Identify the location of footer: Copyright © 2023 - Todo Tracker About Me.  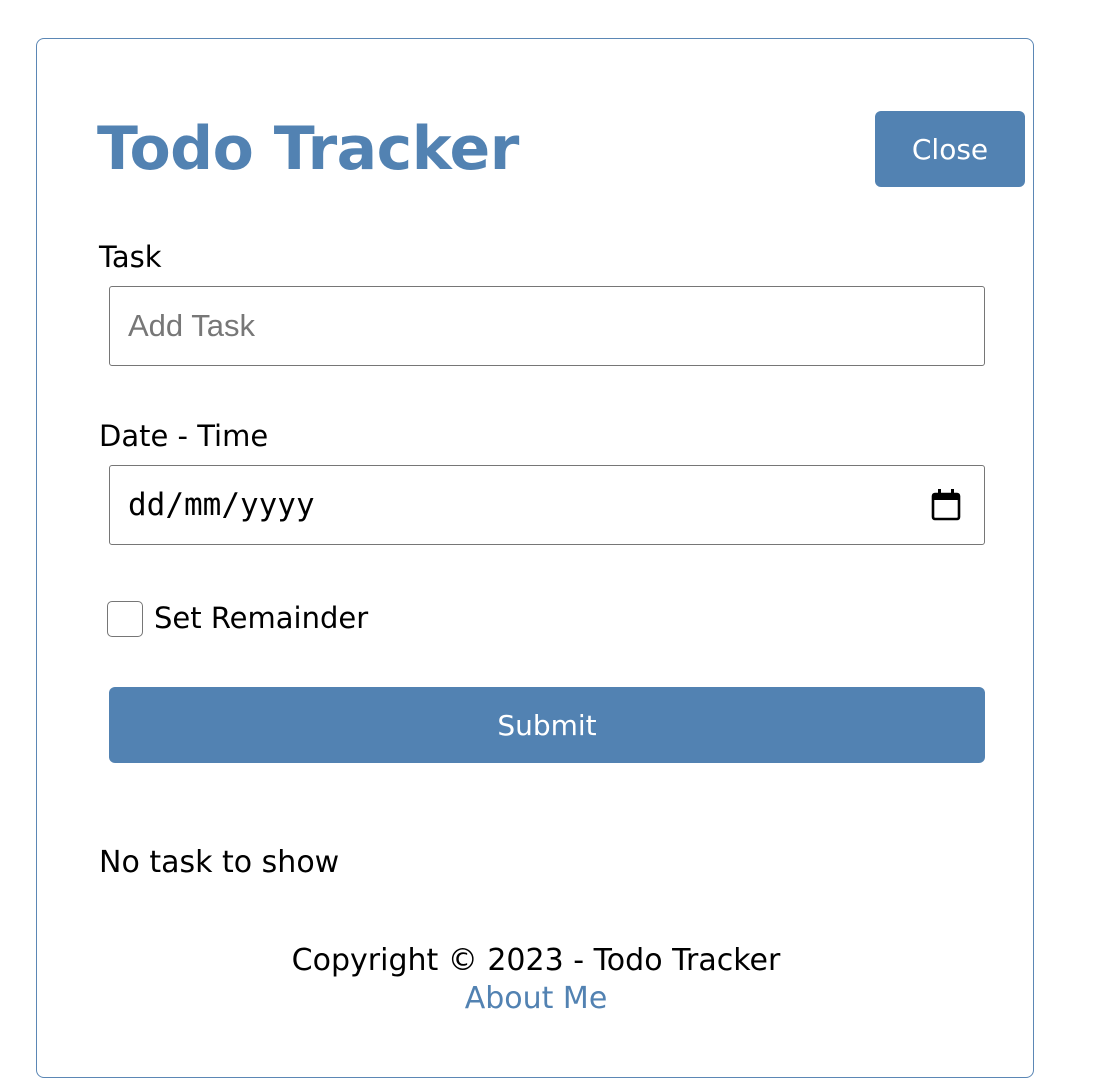
(536, 980).